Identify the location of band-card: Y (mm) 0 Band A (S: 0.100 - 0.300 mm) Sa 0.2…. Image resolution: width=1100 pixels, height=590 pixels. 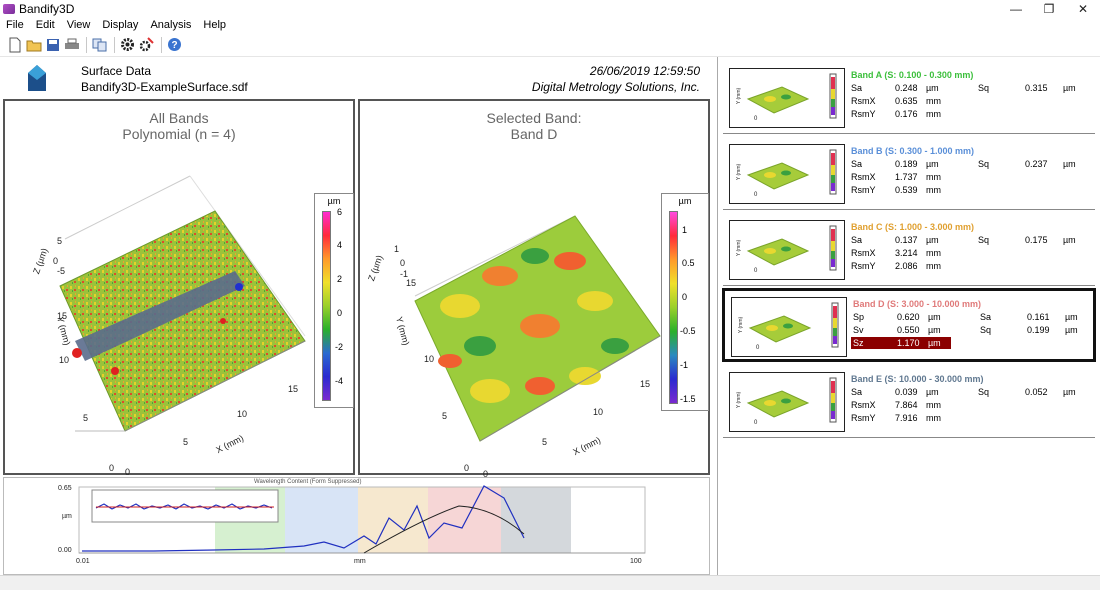
(909, 98).